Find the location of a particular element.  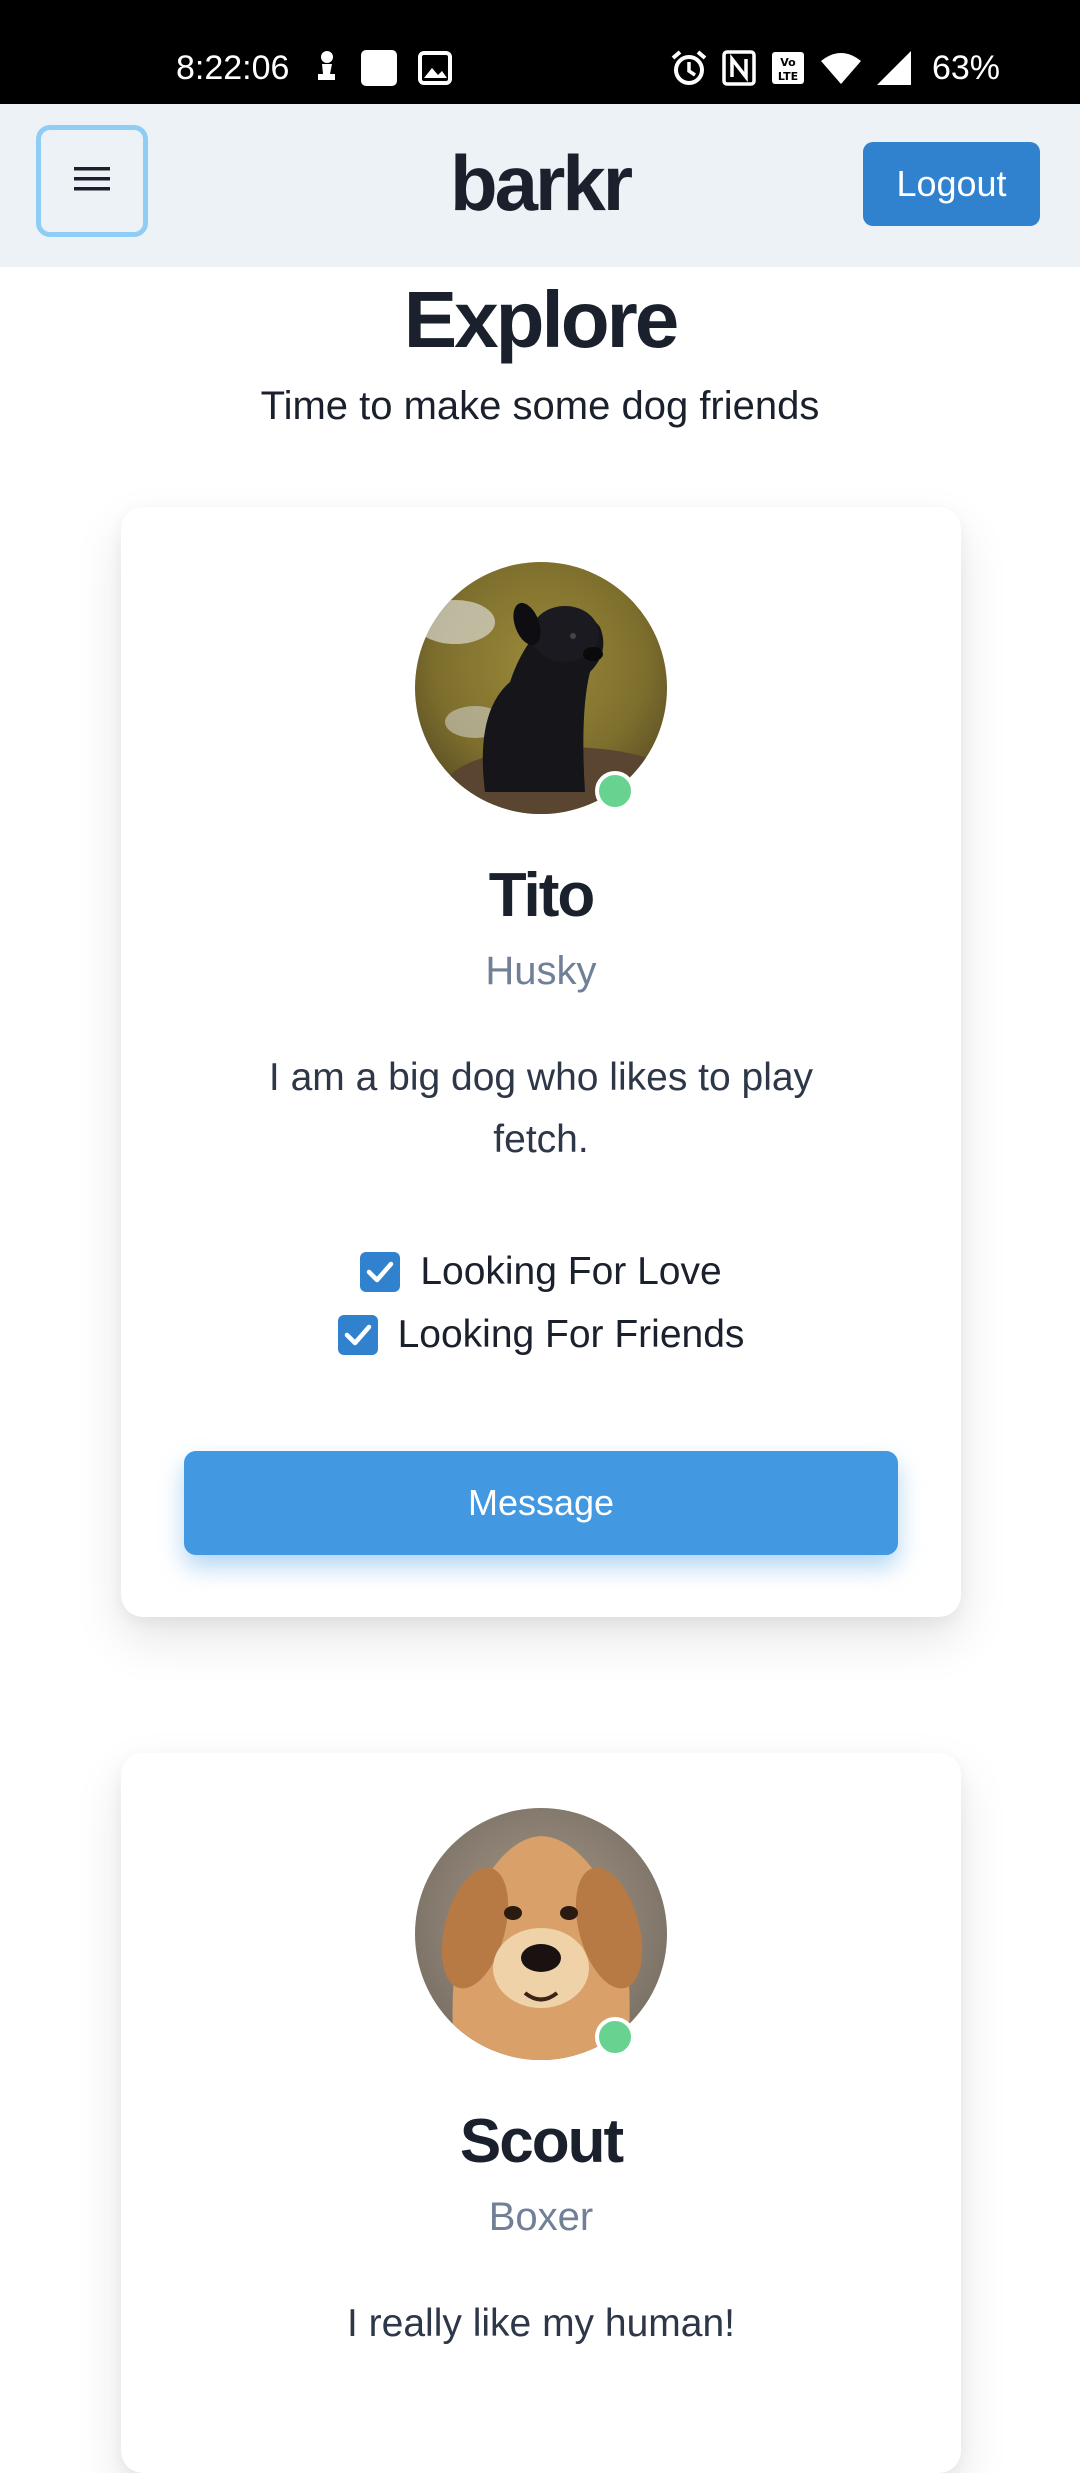

status-bar: 8:22:06 Vo LTE 63% is located at coordinates (540, 52).